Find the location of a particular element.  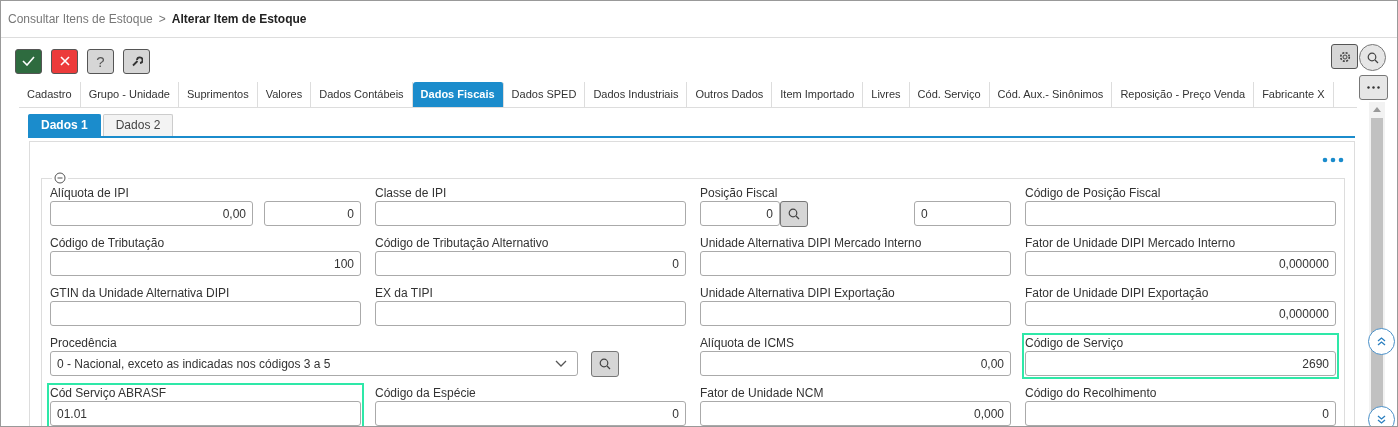

close-icon is located at coordinates (64, 61).